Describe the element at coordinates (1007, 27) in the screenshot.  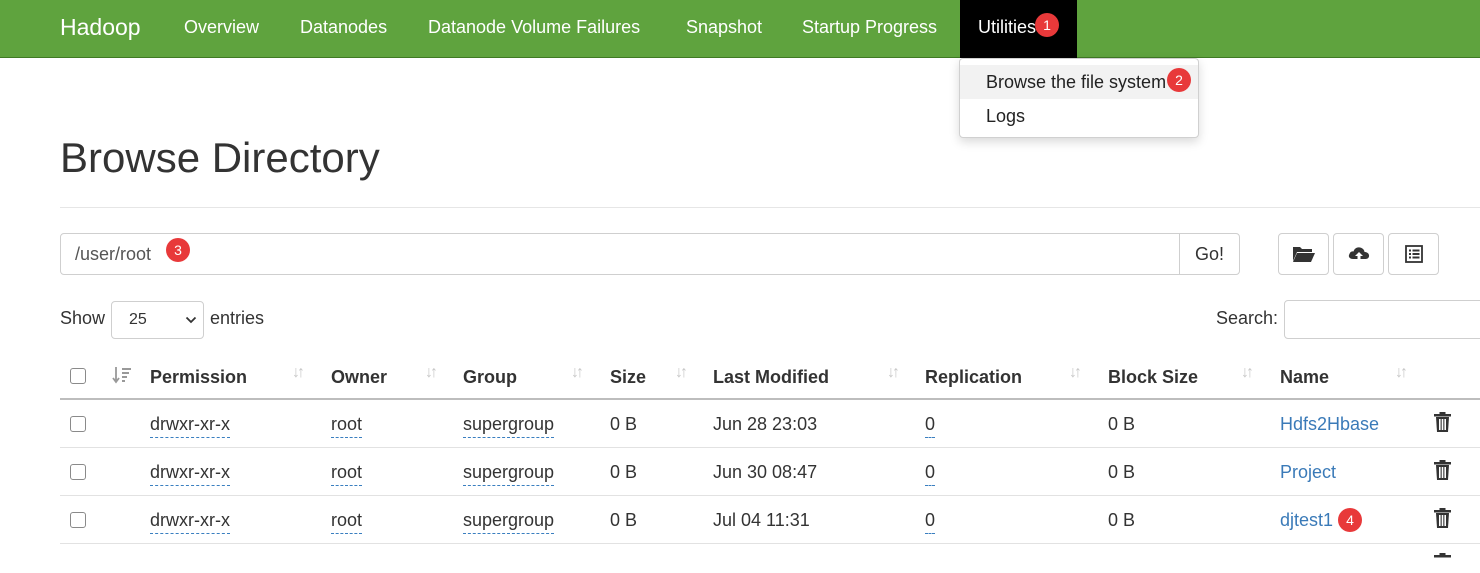
I see `nav-utilities-label: Utilities` at that location.